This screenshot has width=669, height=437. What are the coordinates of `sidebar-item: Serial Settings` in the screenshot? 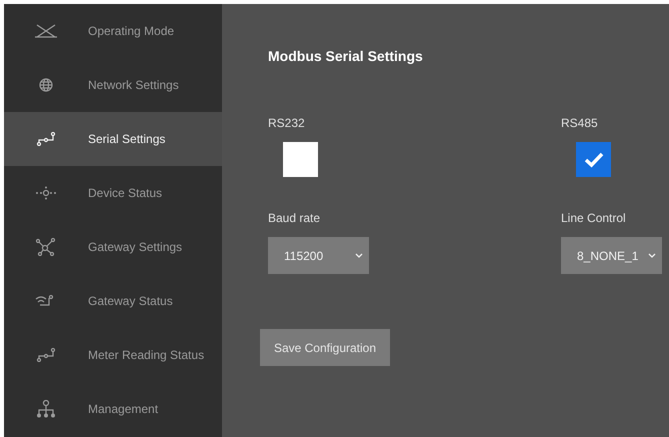 It's located at (113, 139).